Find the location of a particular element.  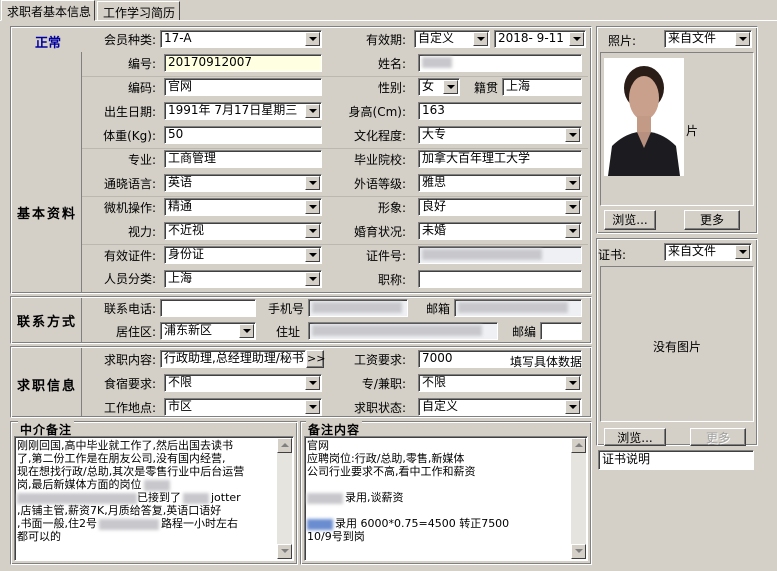

major-field: 工商管理 is located at coordinates (243, 159).